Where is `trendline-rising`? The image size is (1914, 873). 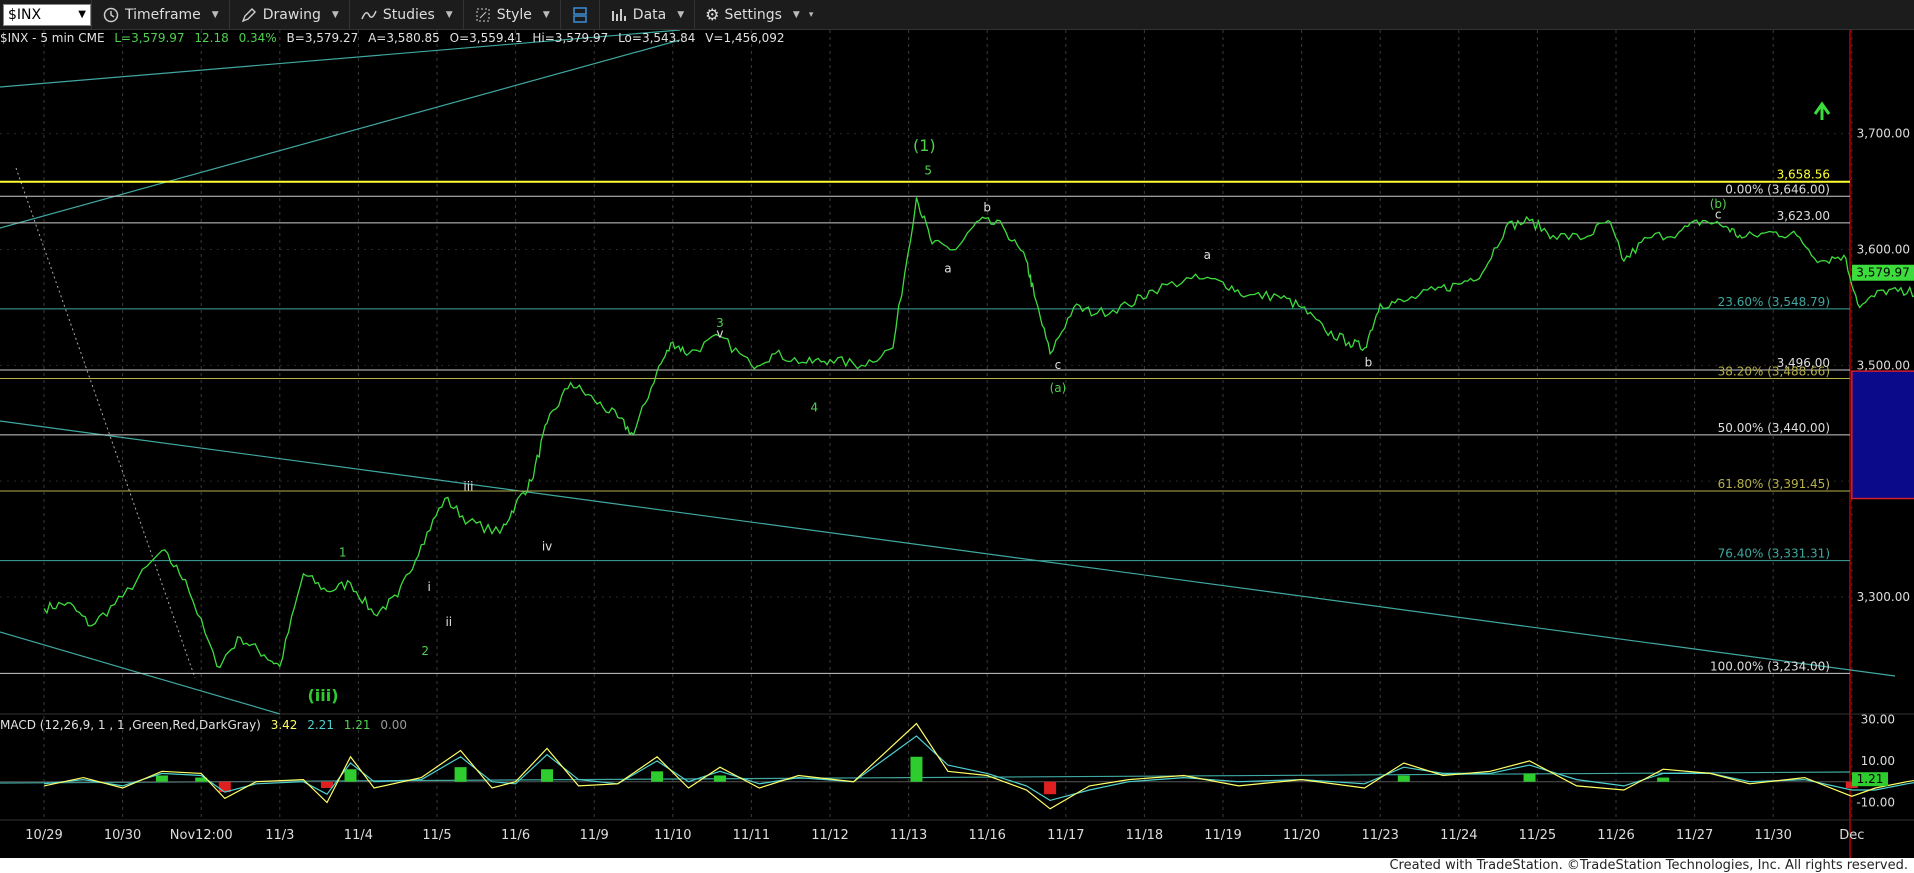
trendline-rising is located at coordinates (340, 134).